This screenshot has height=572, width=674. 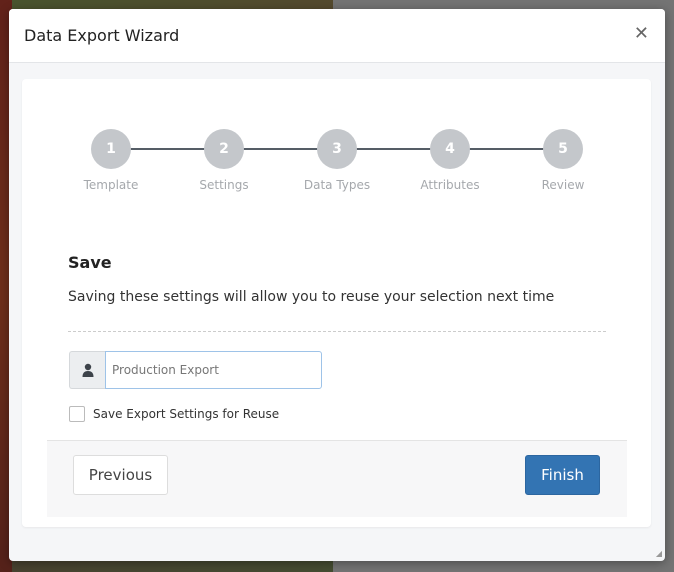 I want to click on step-number: 3, so click(x=337, y=149).